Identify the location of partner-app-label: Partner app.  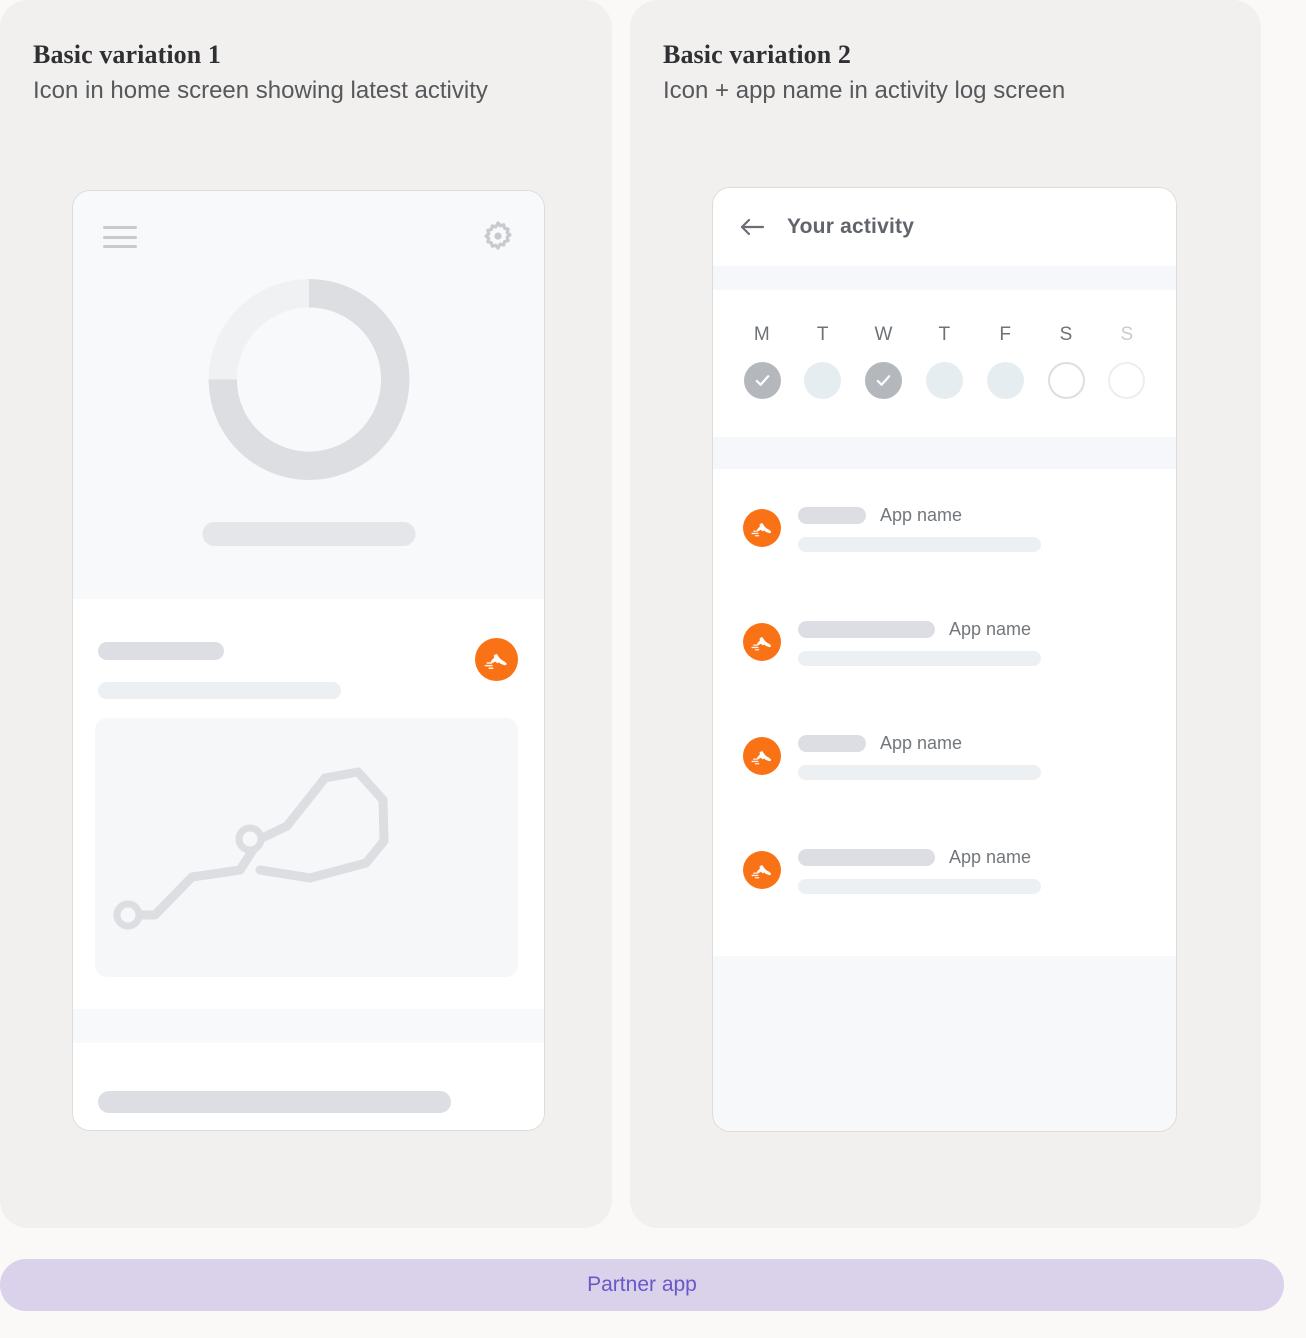
(642, 1284).